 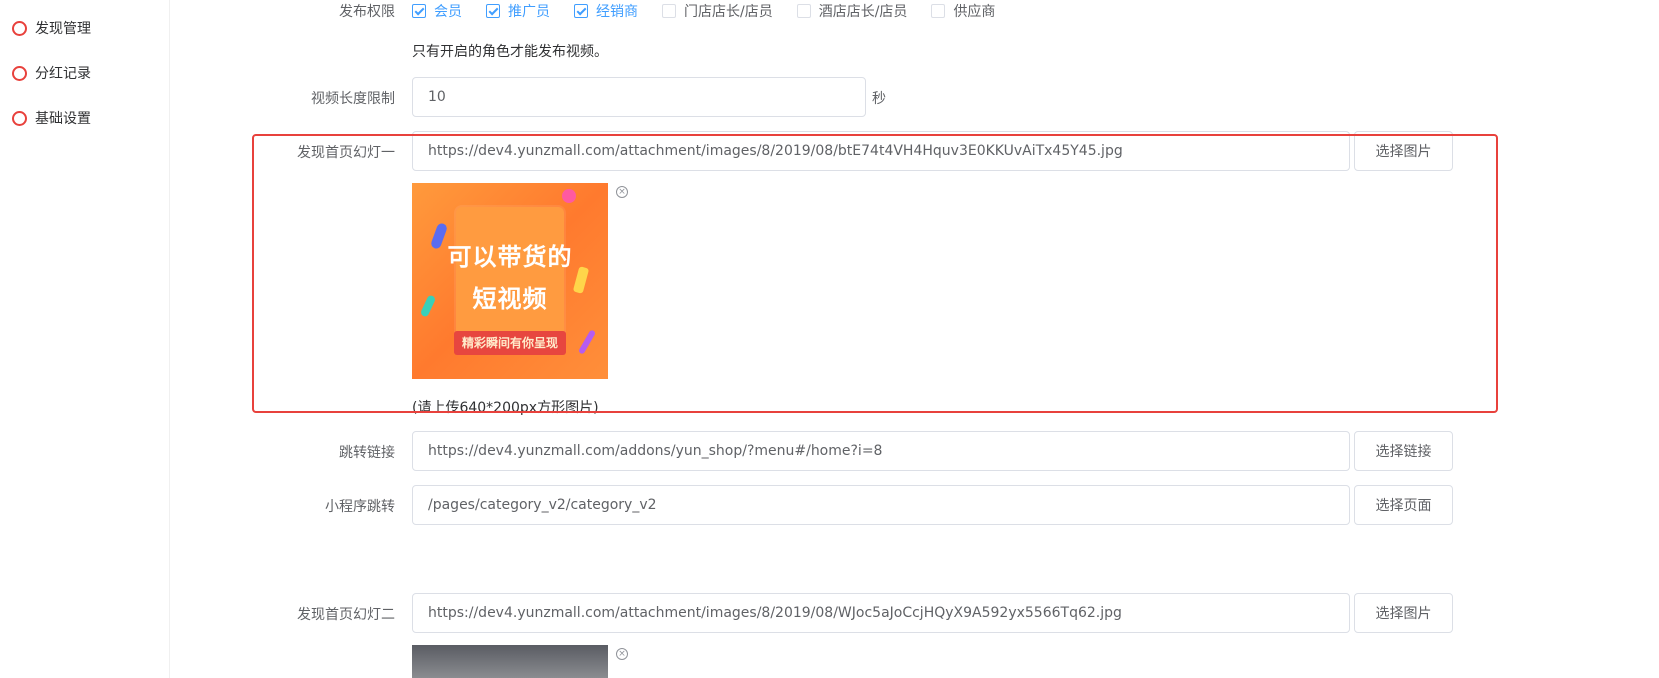 I want to click on video-limit-unit: 秒, so click(x=879, y=99).